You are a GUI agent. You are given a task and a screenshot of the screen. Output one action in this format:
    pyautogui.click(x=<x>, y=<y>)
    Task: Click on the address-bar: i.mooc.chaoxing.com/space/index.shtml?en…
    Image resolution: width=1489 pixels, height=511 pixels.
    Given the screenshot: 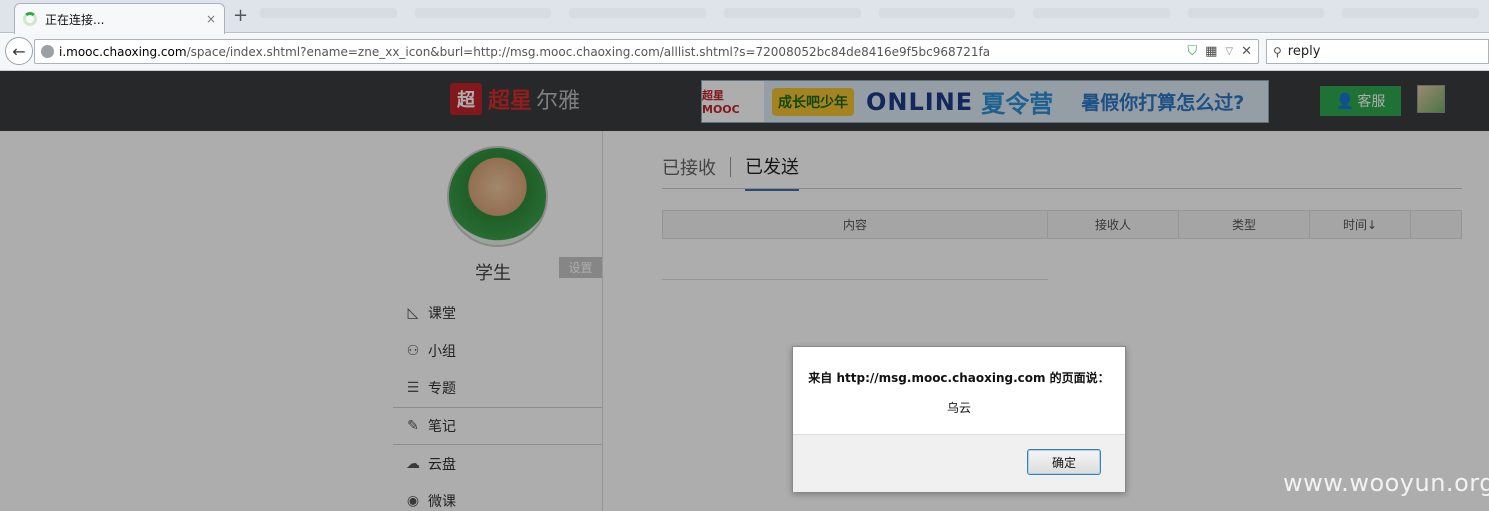 What is the action you would take?
    pyautogui.click(x=646, y=51)
    